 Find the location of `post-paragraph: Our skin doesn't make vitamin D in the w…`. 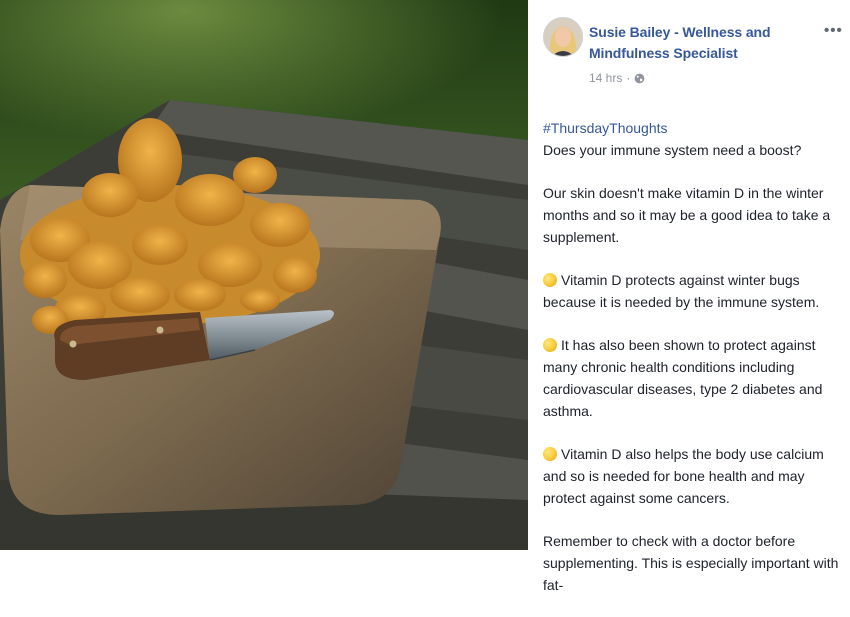

post-paragraph: Our skin doesn't make vitamin D in the w… is located at coordinates (687, 215).